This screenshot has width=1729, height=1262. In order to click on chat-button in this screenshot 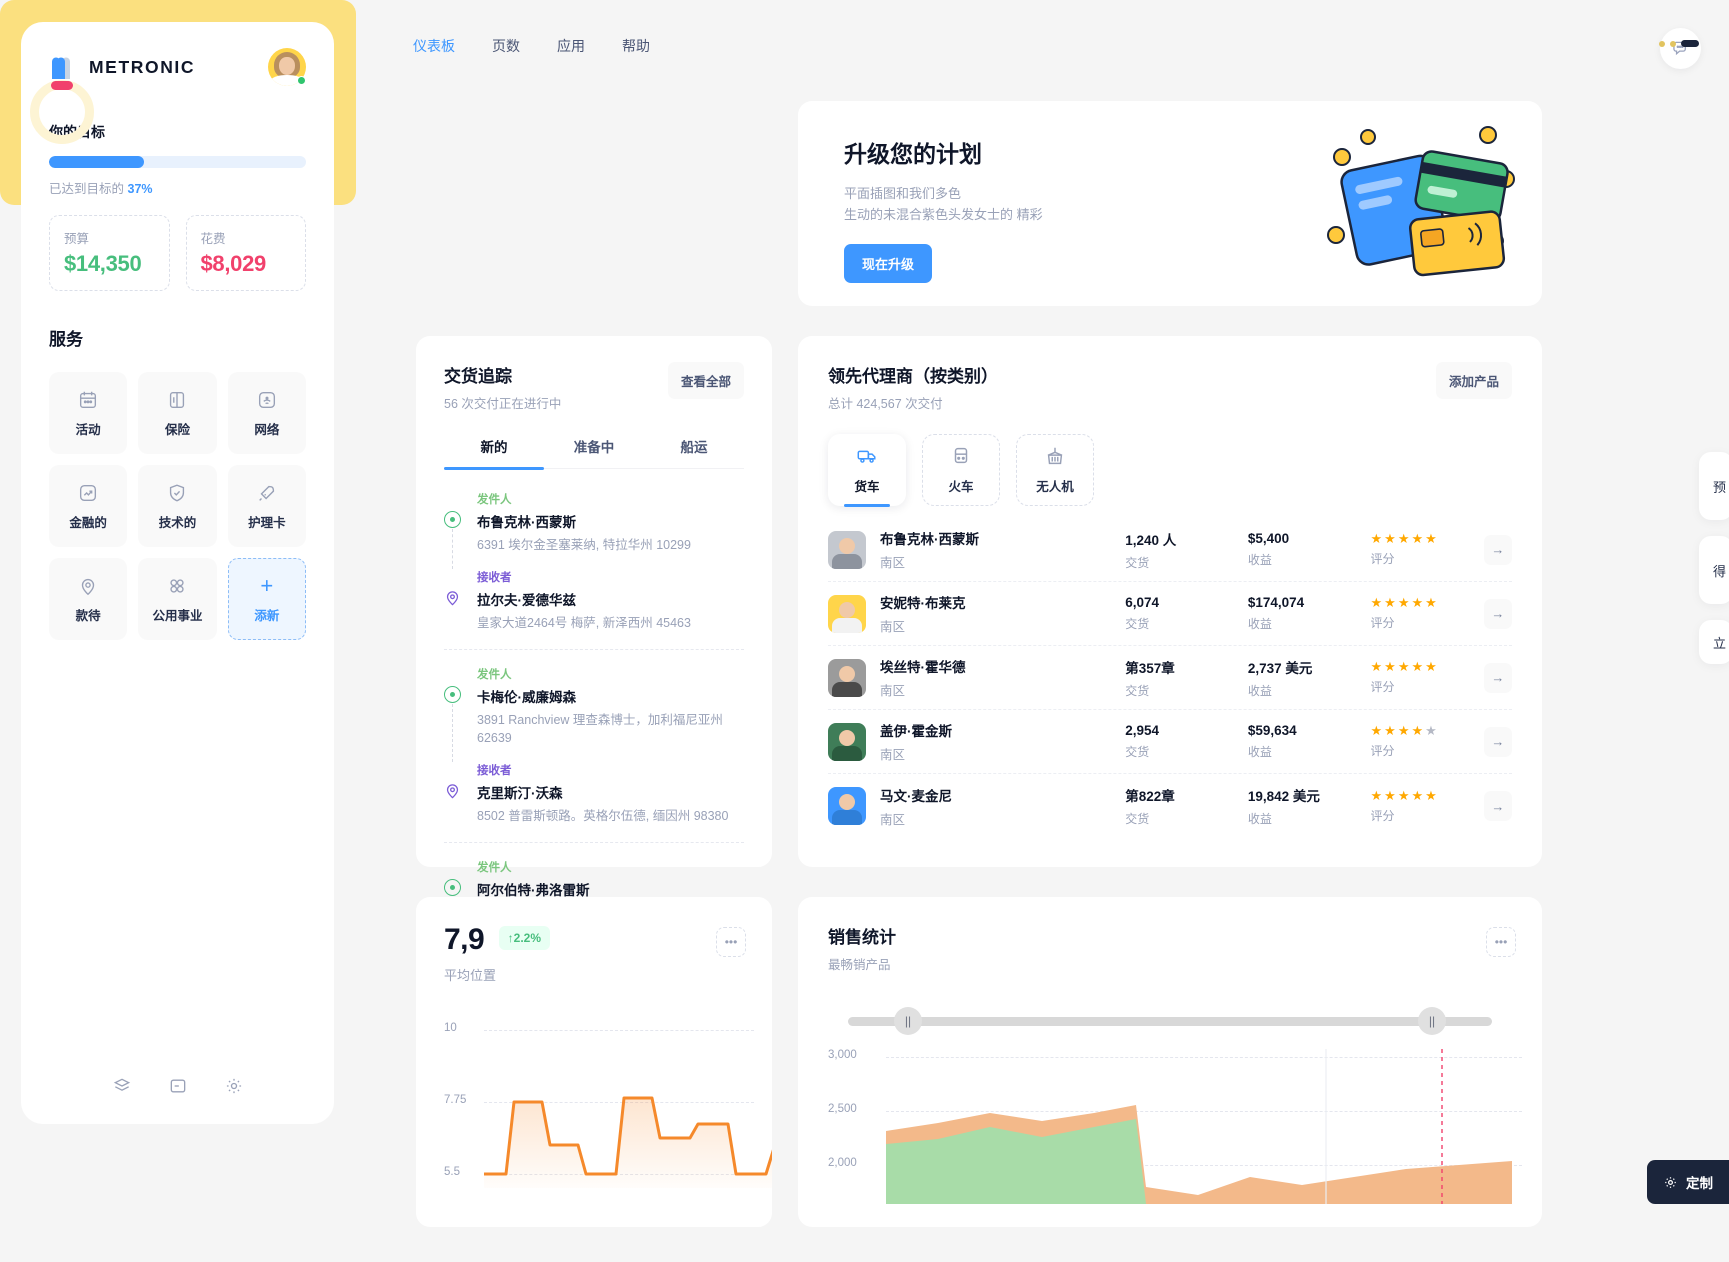, I will do `click(1680, 48)`.